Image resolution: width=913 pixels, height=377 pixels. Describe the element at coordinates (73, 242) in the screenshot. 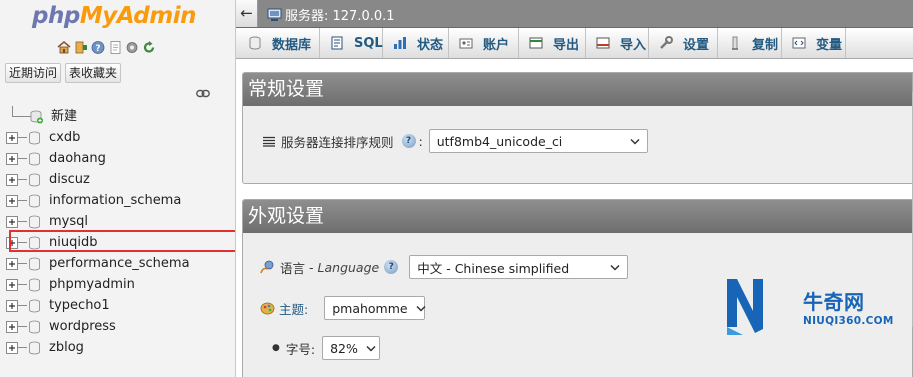

I see `tree-item-label: niuqidb` at that location.